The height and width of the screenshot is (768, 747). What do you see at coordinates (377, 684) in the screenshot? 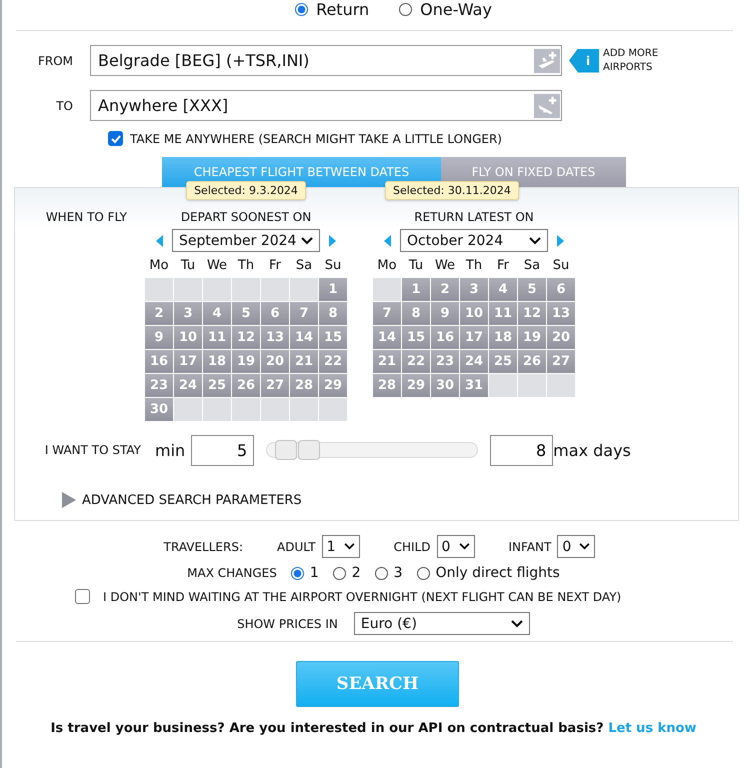
I see `search-button: SEARCH` at bounding box center [377, 684].